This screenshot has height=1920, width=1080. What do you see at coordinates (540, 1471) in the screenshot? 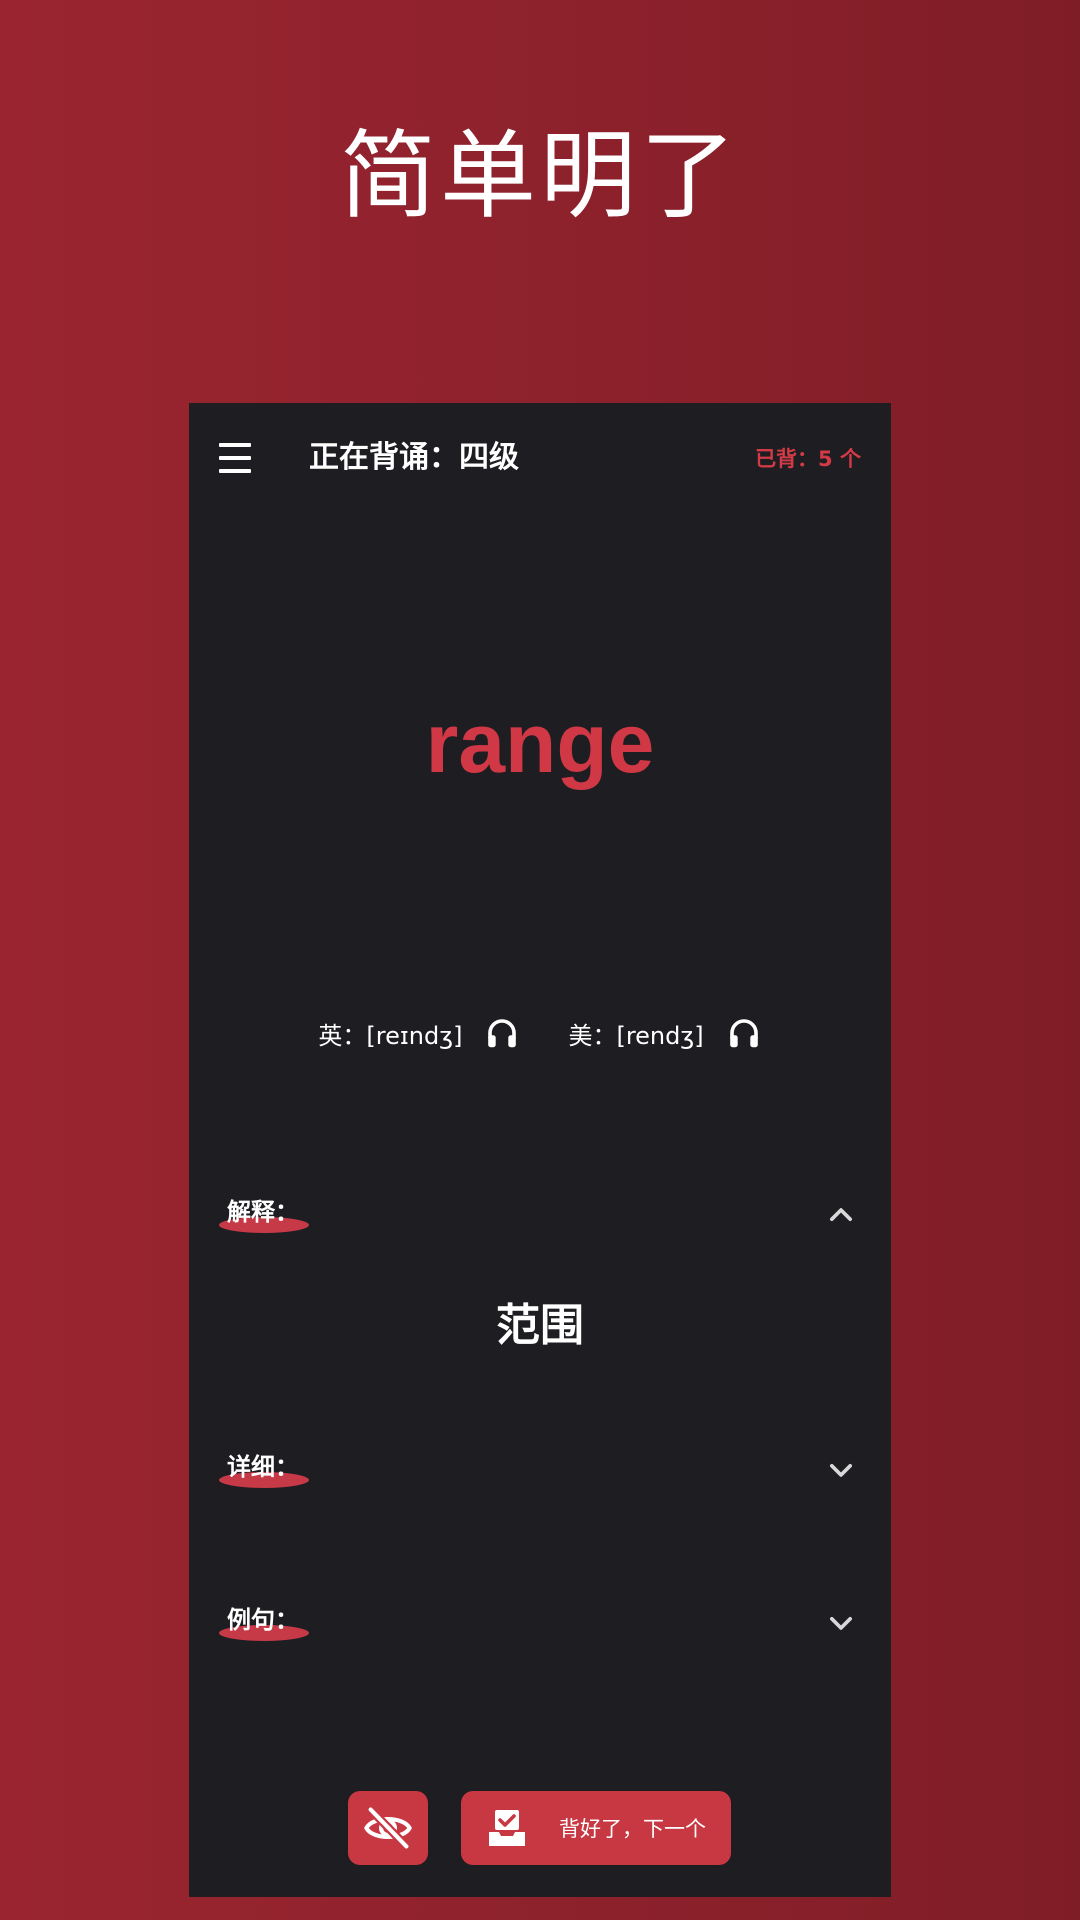
I see `detail-section-header: 详细：` at bounding box center [540, 1471].